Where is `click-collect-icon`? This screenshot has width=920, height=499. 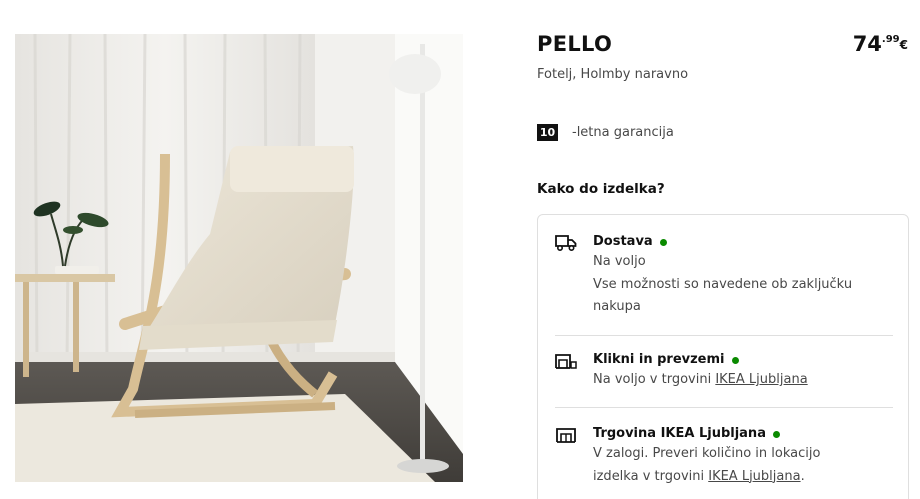
click-collect-icon is located at coordinates (566, 361).